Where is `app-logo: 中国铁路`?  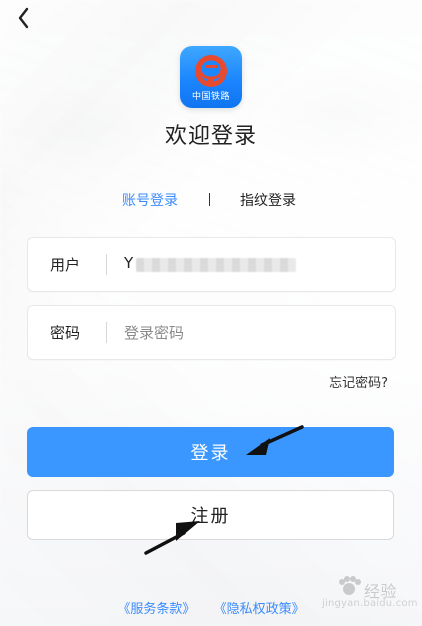
app-logo: 中国铁路 is located at coordinates (211, 77).